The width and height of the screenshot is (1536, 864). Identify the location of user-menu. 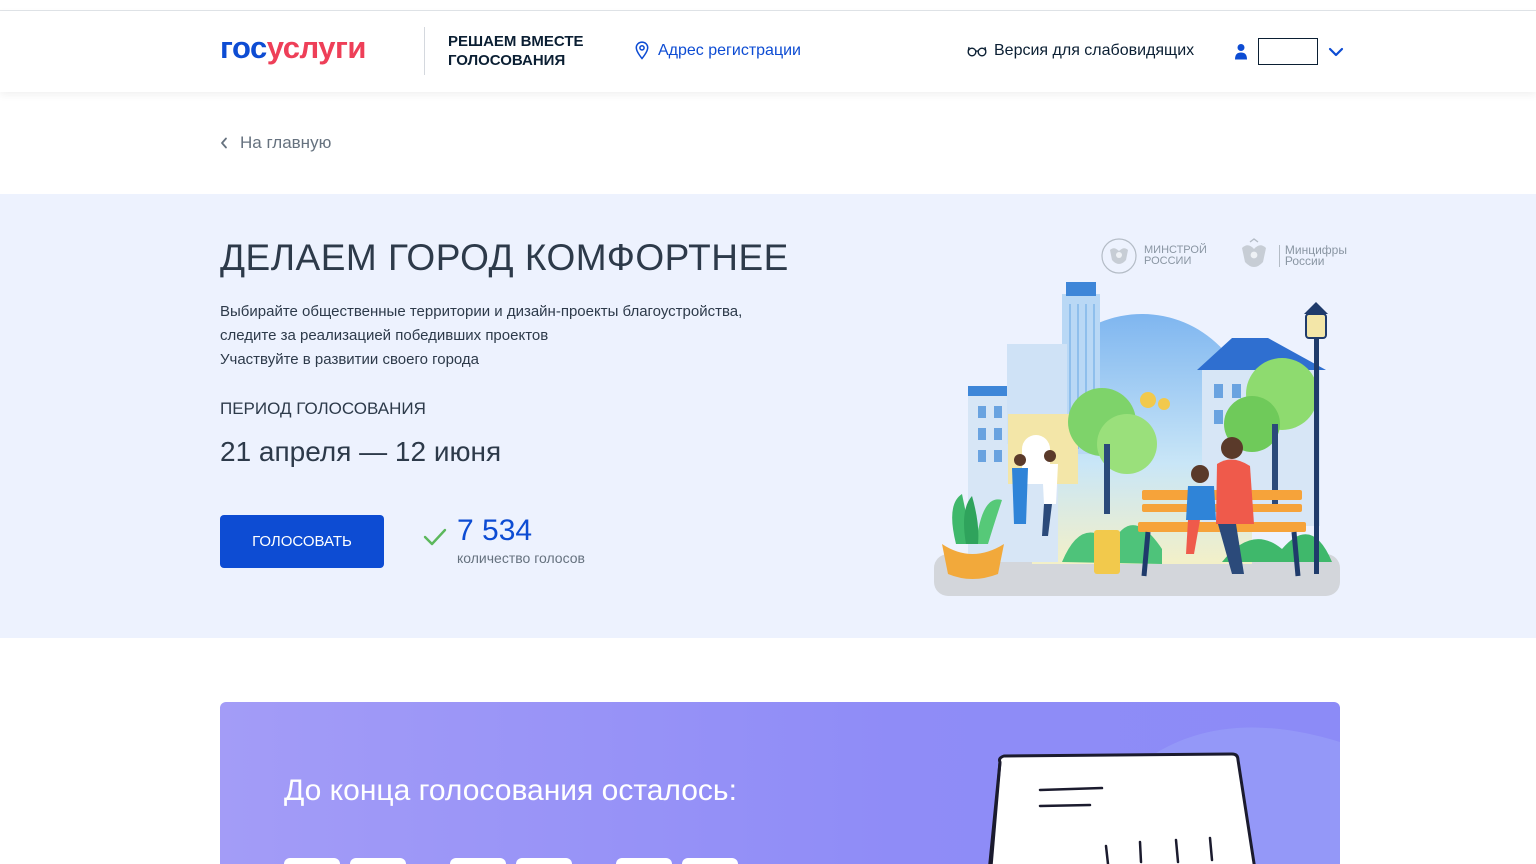
(1289, 51).